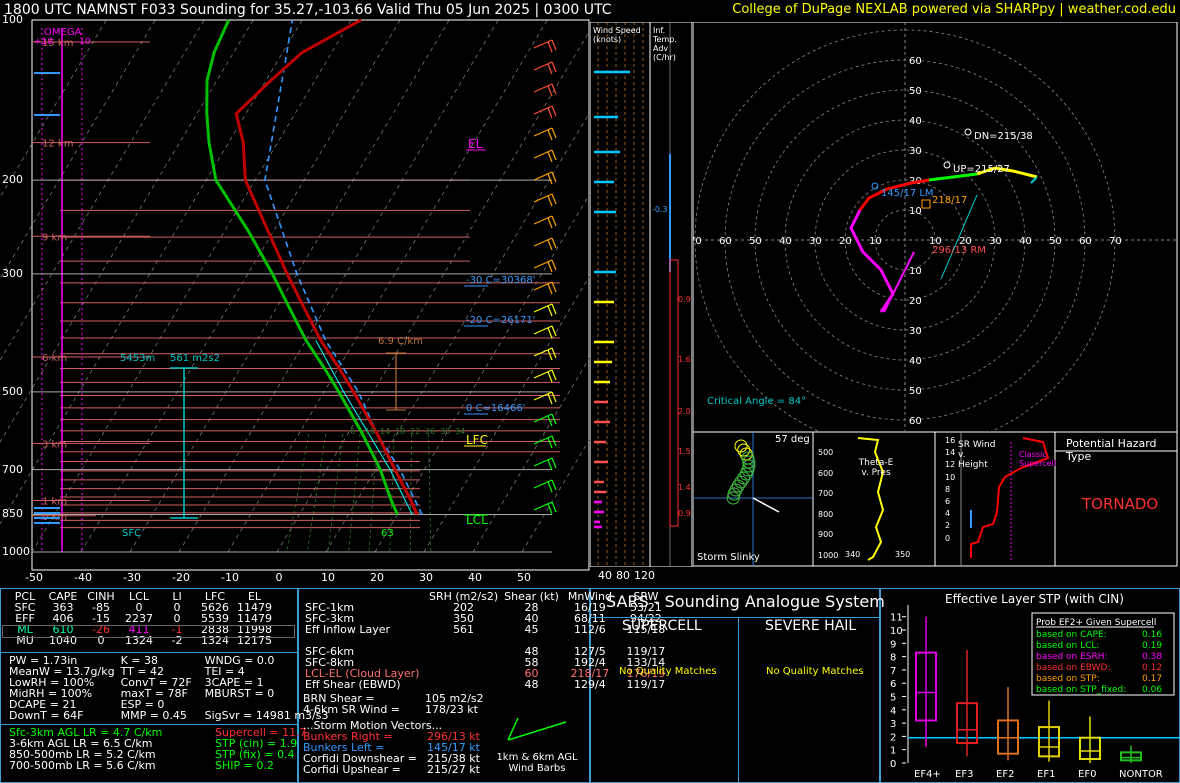 The image size is (1180, 783). Describe the element at coordinates (1152, 679) in the screenshot. I see `stp-legend-value: 0.17` at that location.